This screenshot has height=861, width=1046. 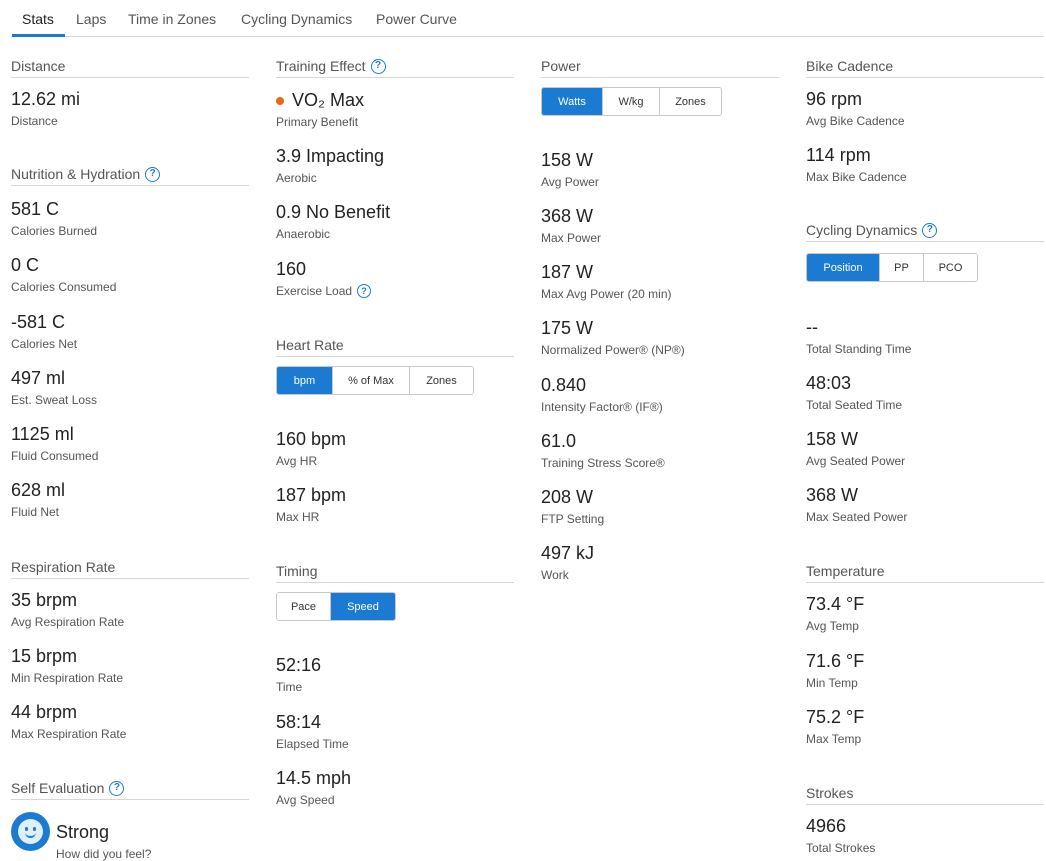 I want to click on timing-toggle: Pace Speed, so click(x=336, y=606).